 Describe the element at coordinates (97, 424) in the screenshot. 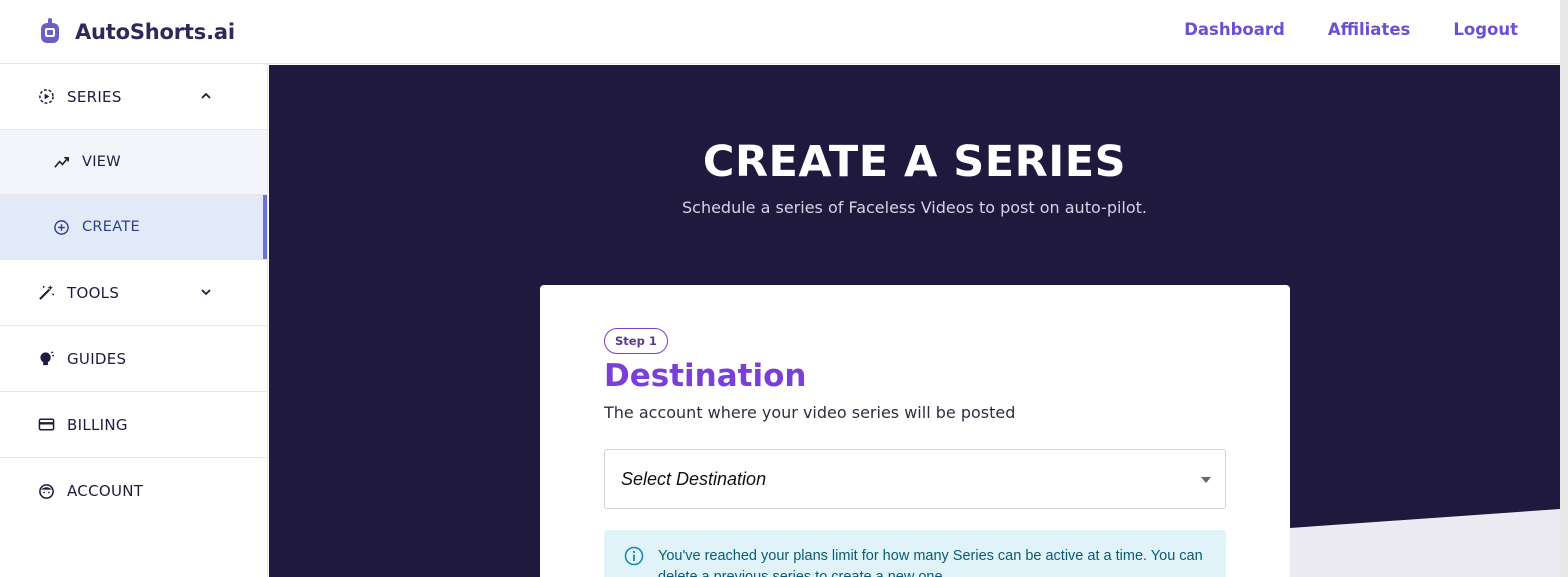

I see `sidebar-label-billing: BILLING` at that location.